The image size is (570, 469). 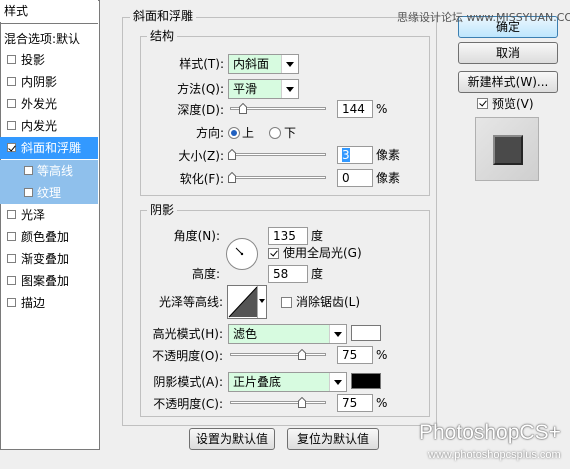 I want to click on shadow-opacity-thumb, so click(x=302, y=402).